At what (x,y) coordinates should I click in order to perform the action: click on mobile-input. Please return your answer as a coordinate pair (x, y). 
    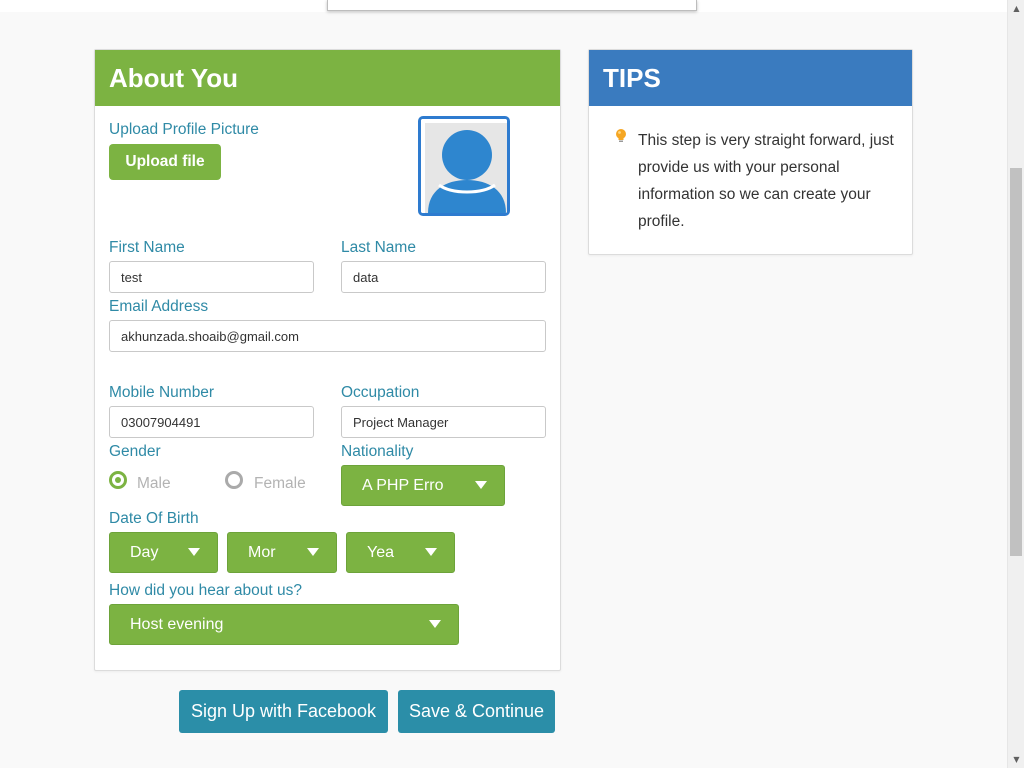
    Looking at the image, I should click on (211, 422).